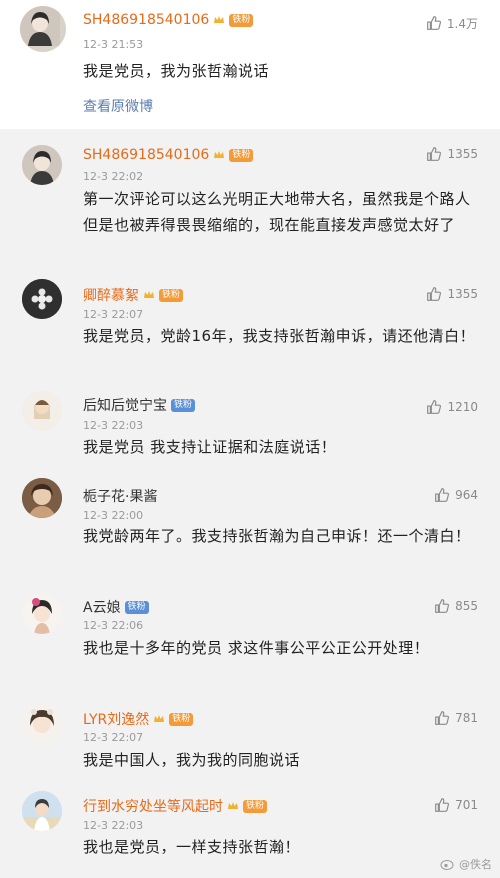 This screenshot has width=500, height=878. I want to click on like-button: 964, so click(455, 495).